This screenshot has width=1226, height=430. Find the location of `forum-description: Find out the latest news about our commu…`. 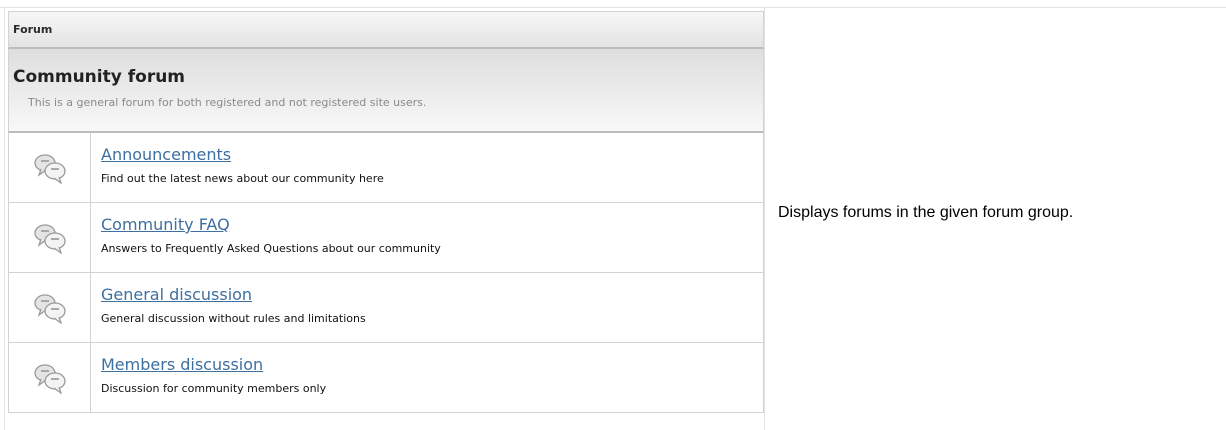

forum-description: Find out the latest news about our commu… is located at coordinates (242, 178).